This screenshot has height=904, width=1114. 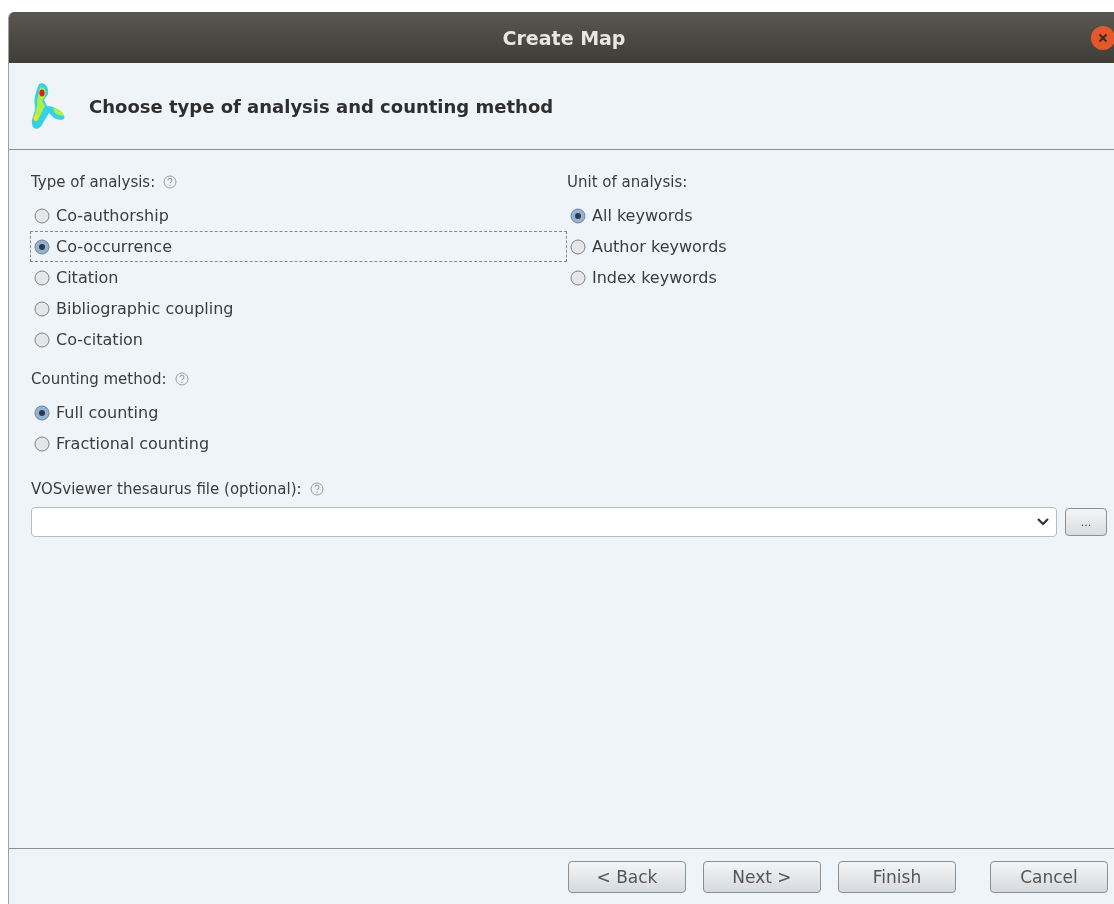 What do you see at coordinates (99, 379) in the screenshot?
I see `section-label: Counting method:` at bounding box center [99, 379].